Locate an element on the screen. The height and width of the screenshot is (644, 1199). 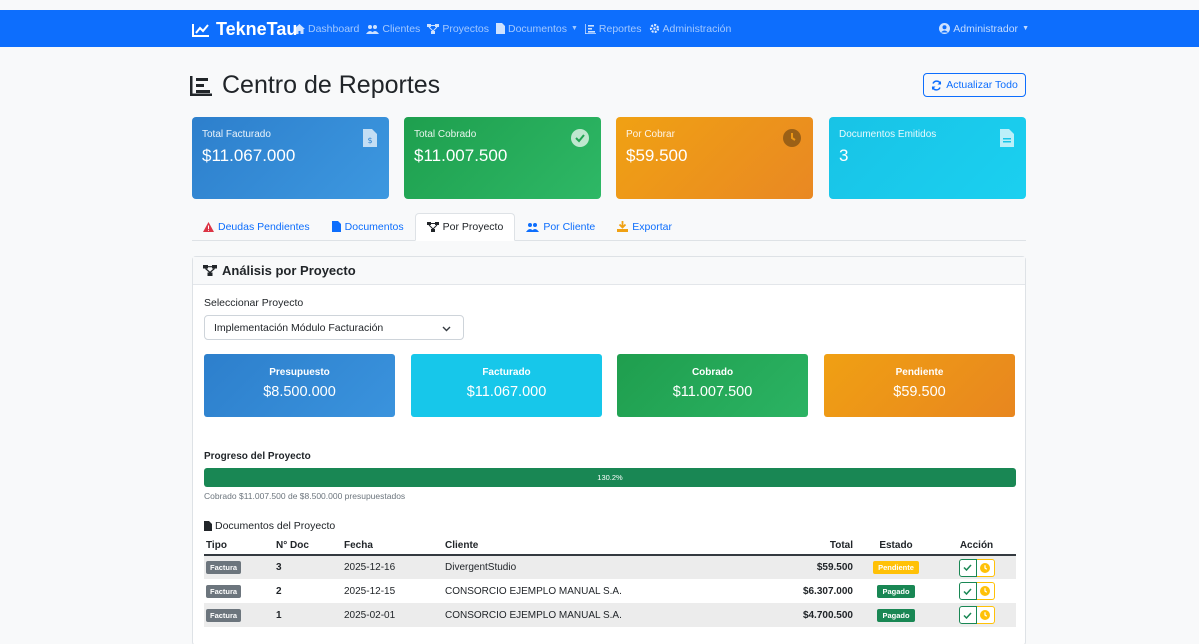
stat-value: $11.067.000 is located at coordinates (249, 155).